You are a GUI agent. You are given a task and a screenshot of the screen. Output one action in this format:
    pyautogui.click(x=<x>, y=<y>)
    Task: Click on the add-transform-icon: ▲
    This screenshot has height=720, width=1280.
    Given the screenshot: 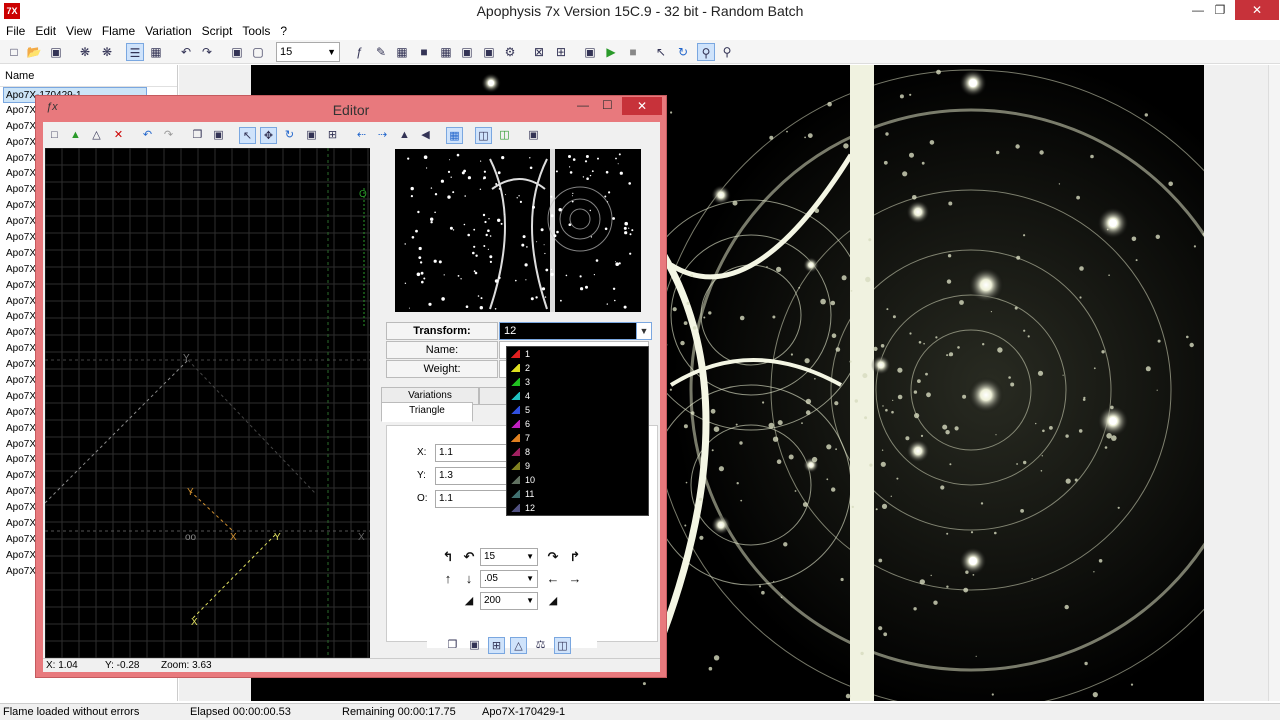 What is the action you would take?
    pyautogui.click(x=75, y=135)
    